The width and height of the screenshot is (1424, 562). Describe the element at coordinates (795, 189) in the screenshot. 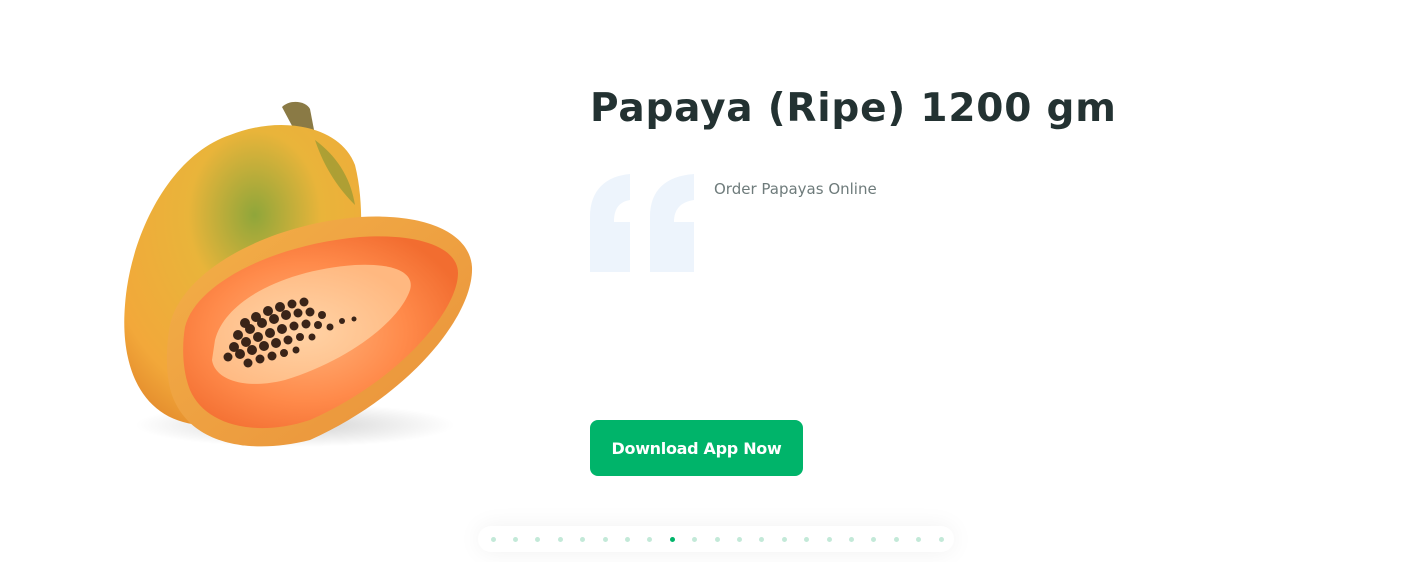

I see `product-subtitle: Order Papayas Online` at that location.